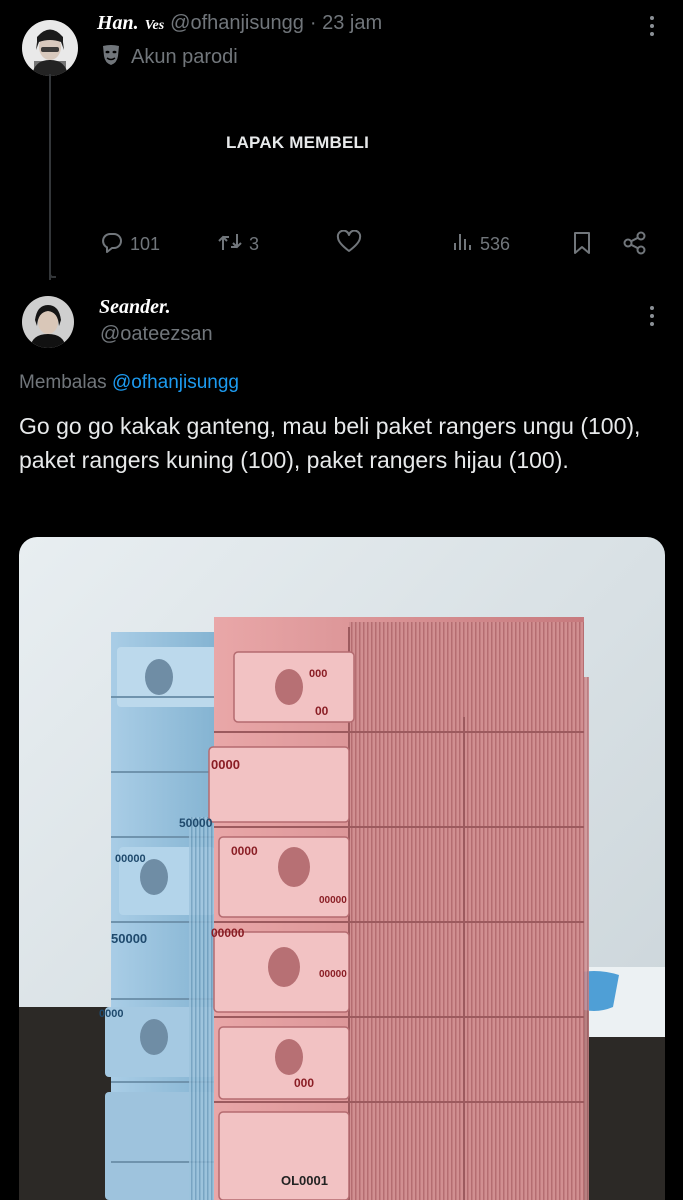 This screenshot has height=1200, width=683. I want to click on note-text: 00, so click(322, 711).